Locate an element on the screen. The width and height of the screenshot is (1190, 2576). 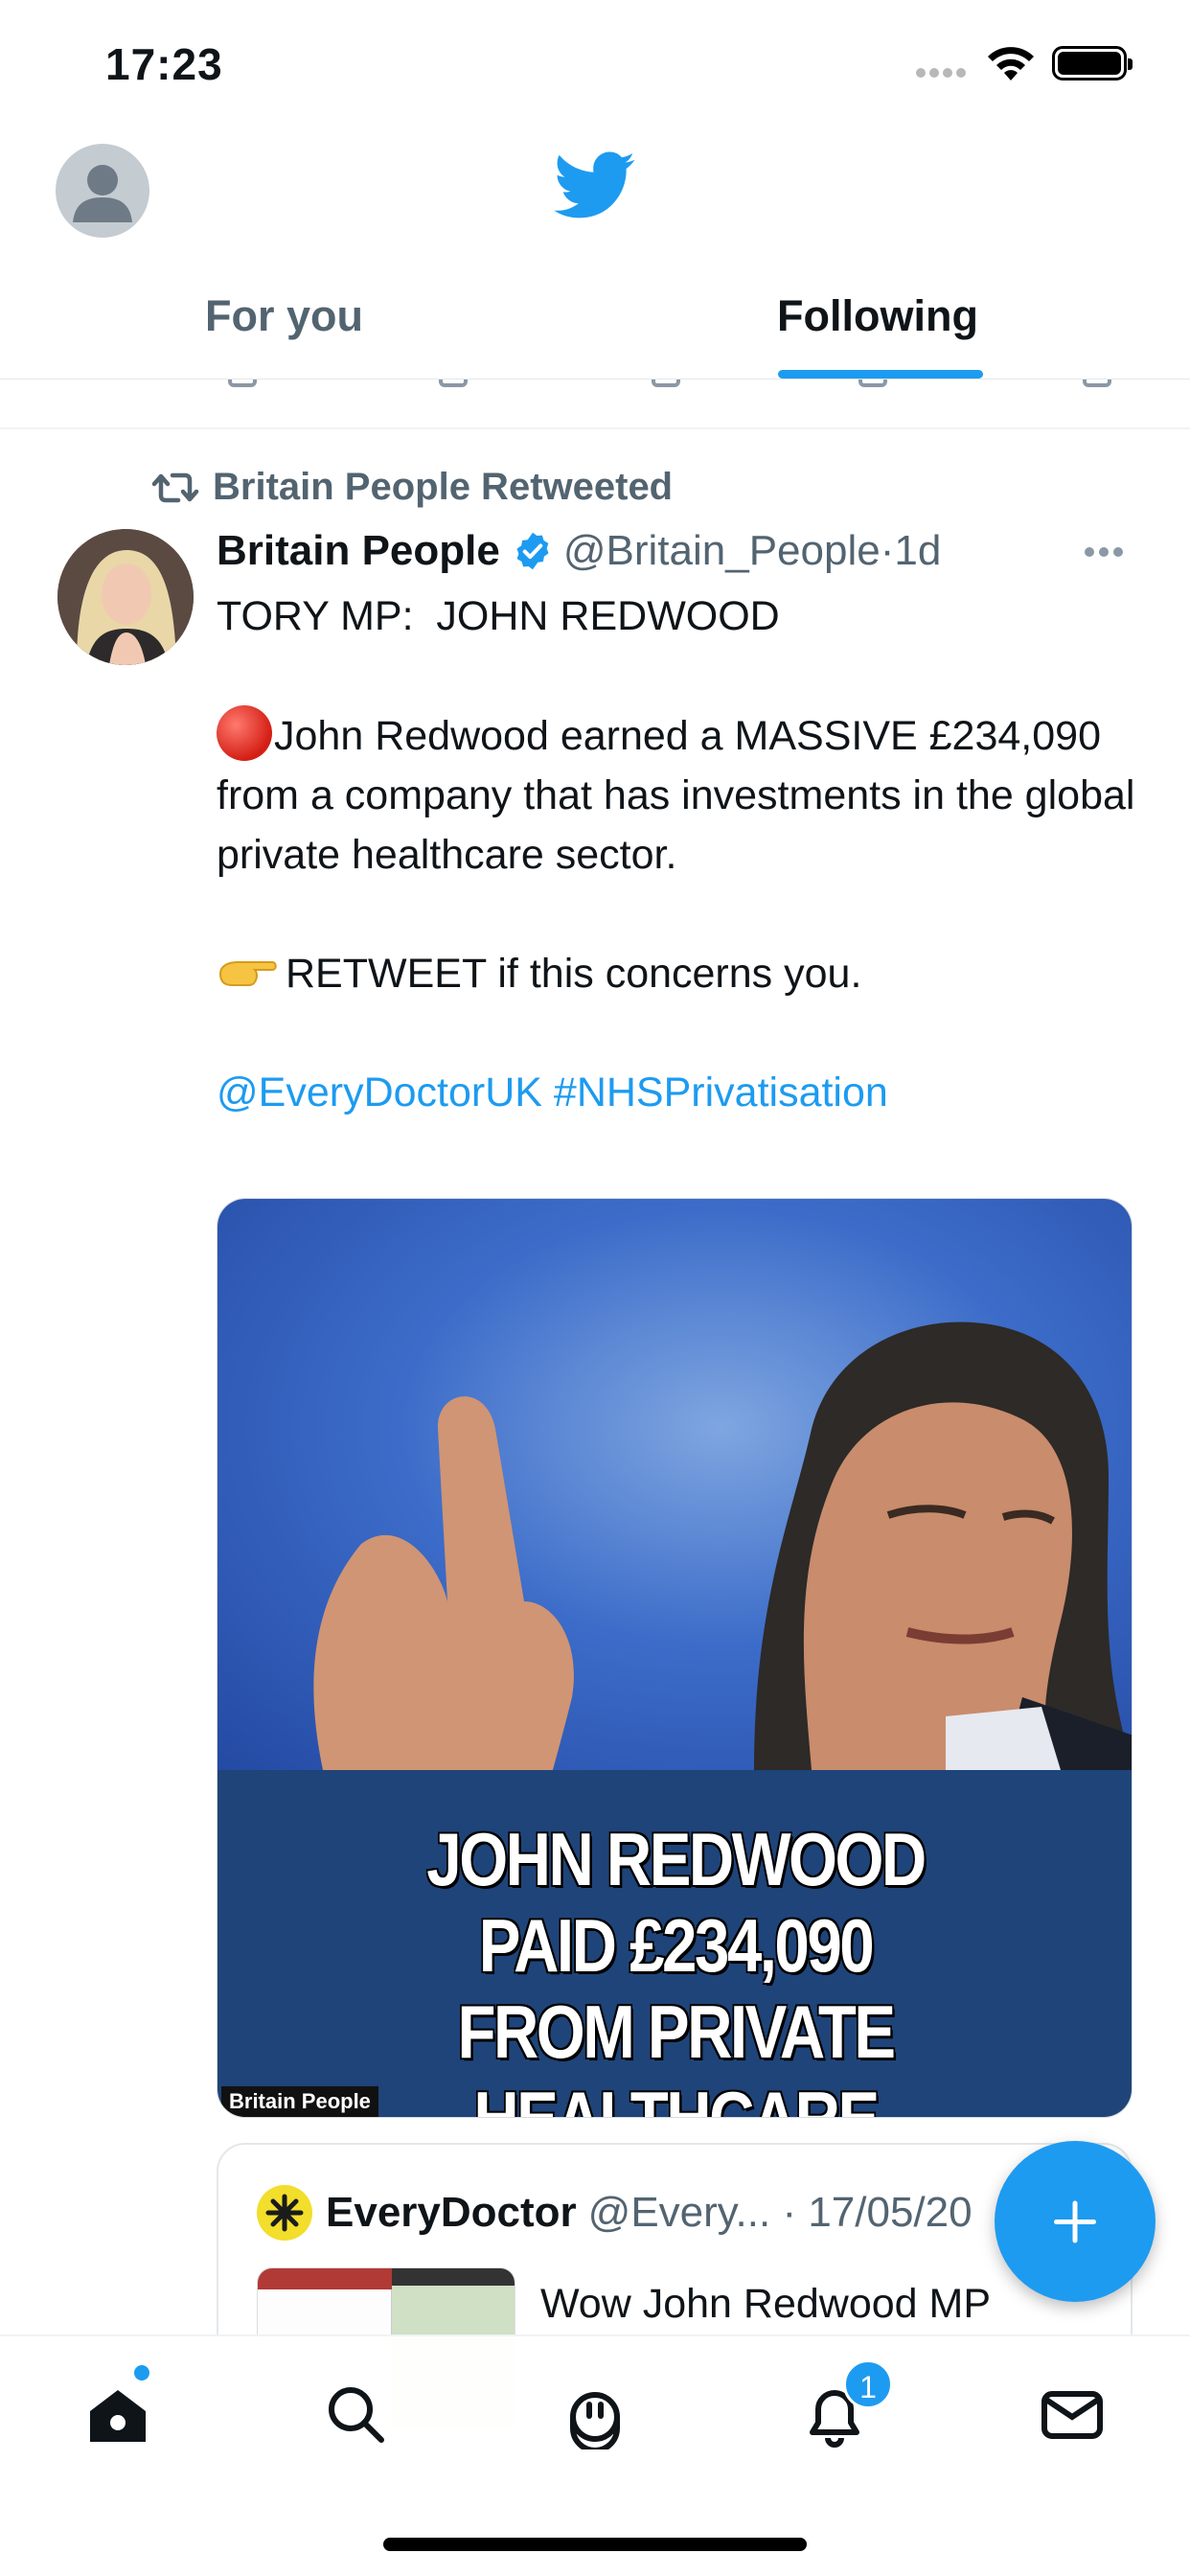
author-name: Britain People is located at coordinates (358, 551).